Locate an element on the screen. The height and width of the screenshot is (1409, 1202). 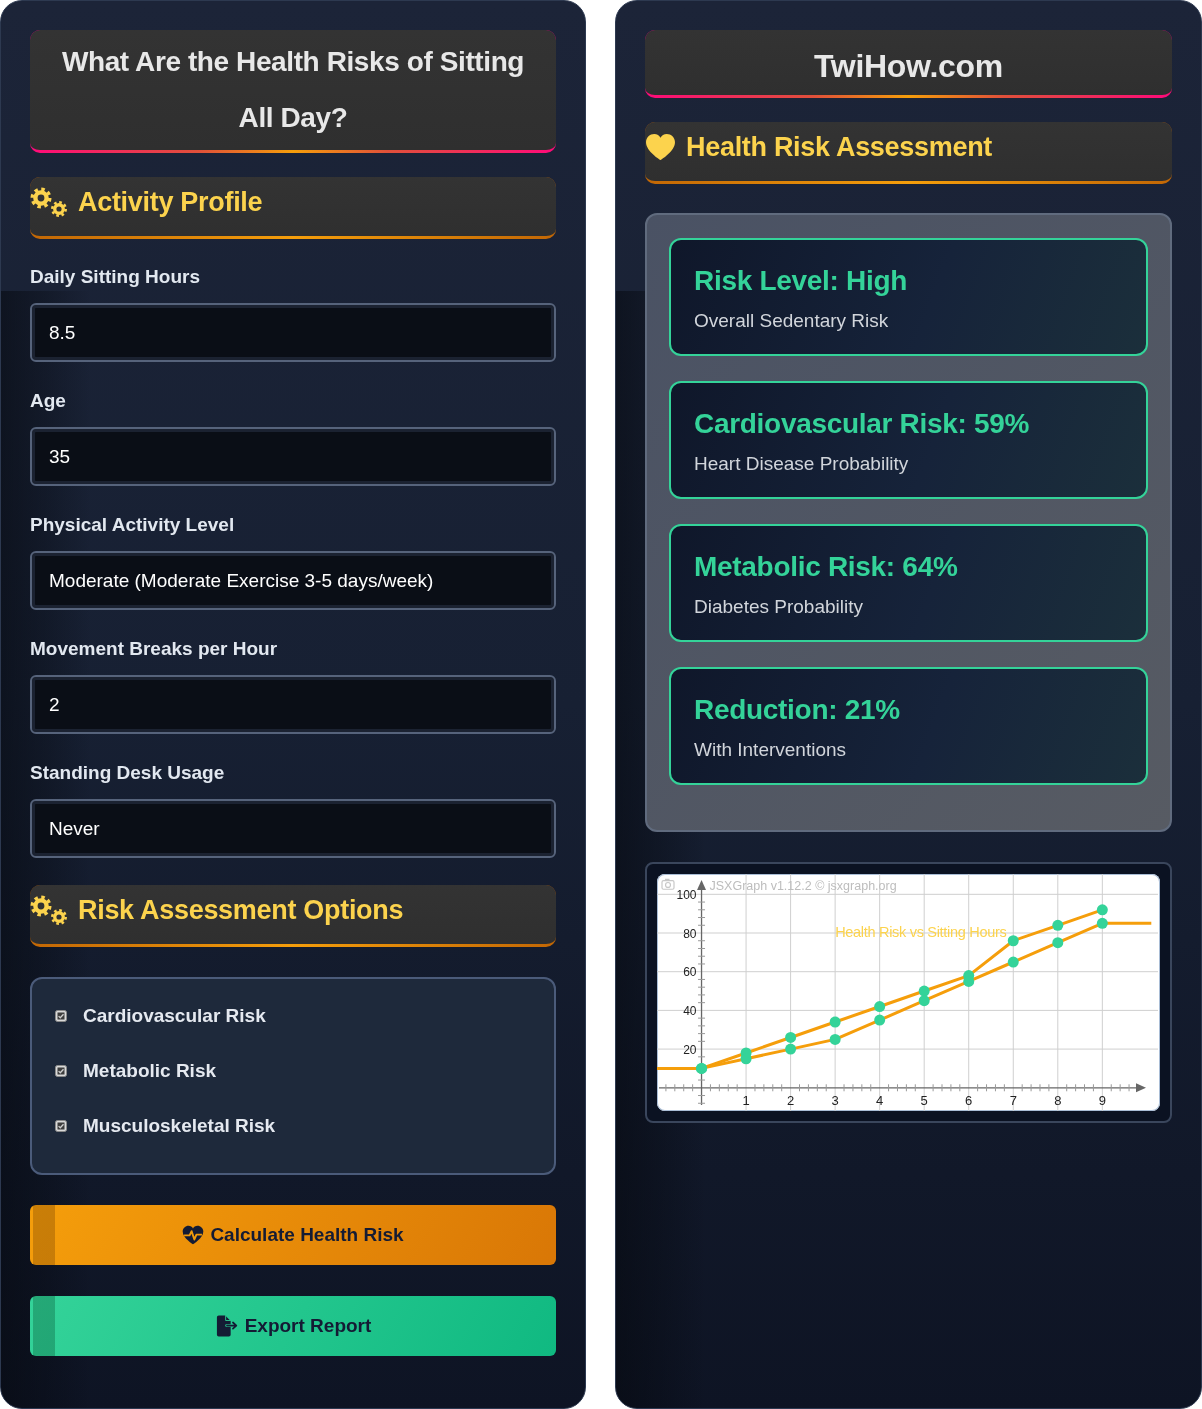
section-title: Activity Profile is located at coordinates (170, 202).